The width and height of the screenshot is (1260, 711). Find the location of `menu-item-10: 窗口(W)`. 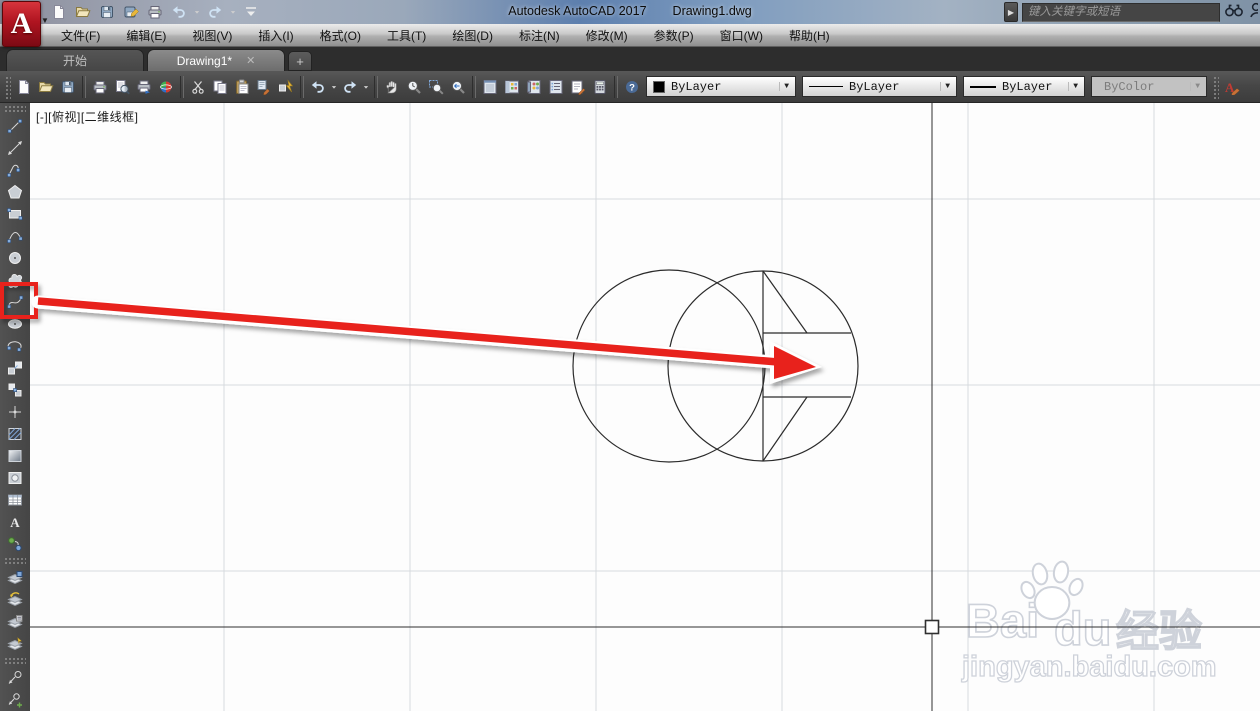

menu-item-10: 窗口(W) is located at coordinates (741, 35).